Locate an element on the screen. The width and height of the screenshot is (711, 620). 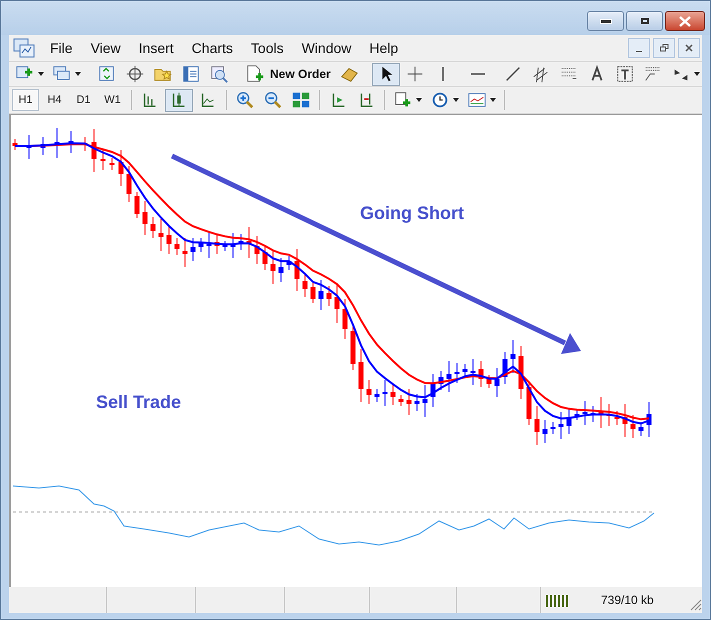
menu-item: Tools is located at coordinates (267, 48).